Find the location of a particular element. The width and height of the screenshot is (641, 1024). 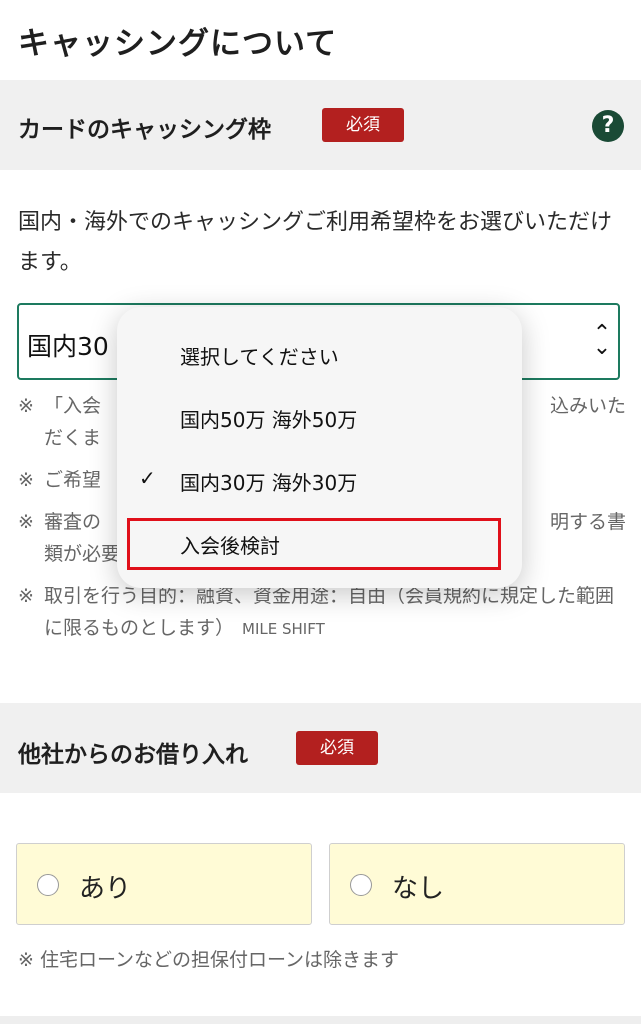

select-chevron-icon: ⌃ ⌄ is located at coordinates (602, 340).